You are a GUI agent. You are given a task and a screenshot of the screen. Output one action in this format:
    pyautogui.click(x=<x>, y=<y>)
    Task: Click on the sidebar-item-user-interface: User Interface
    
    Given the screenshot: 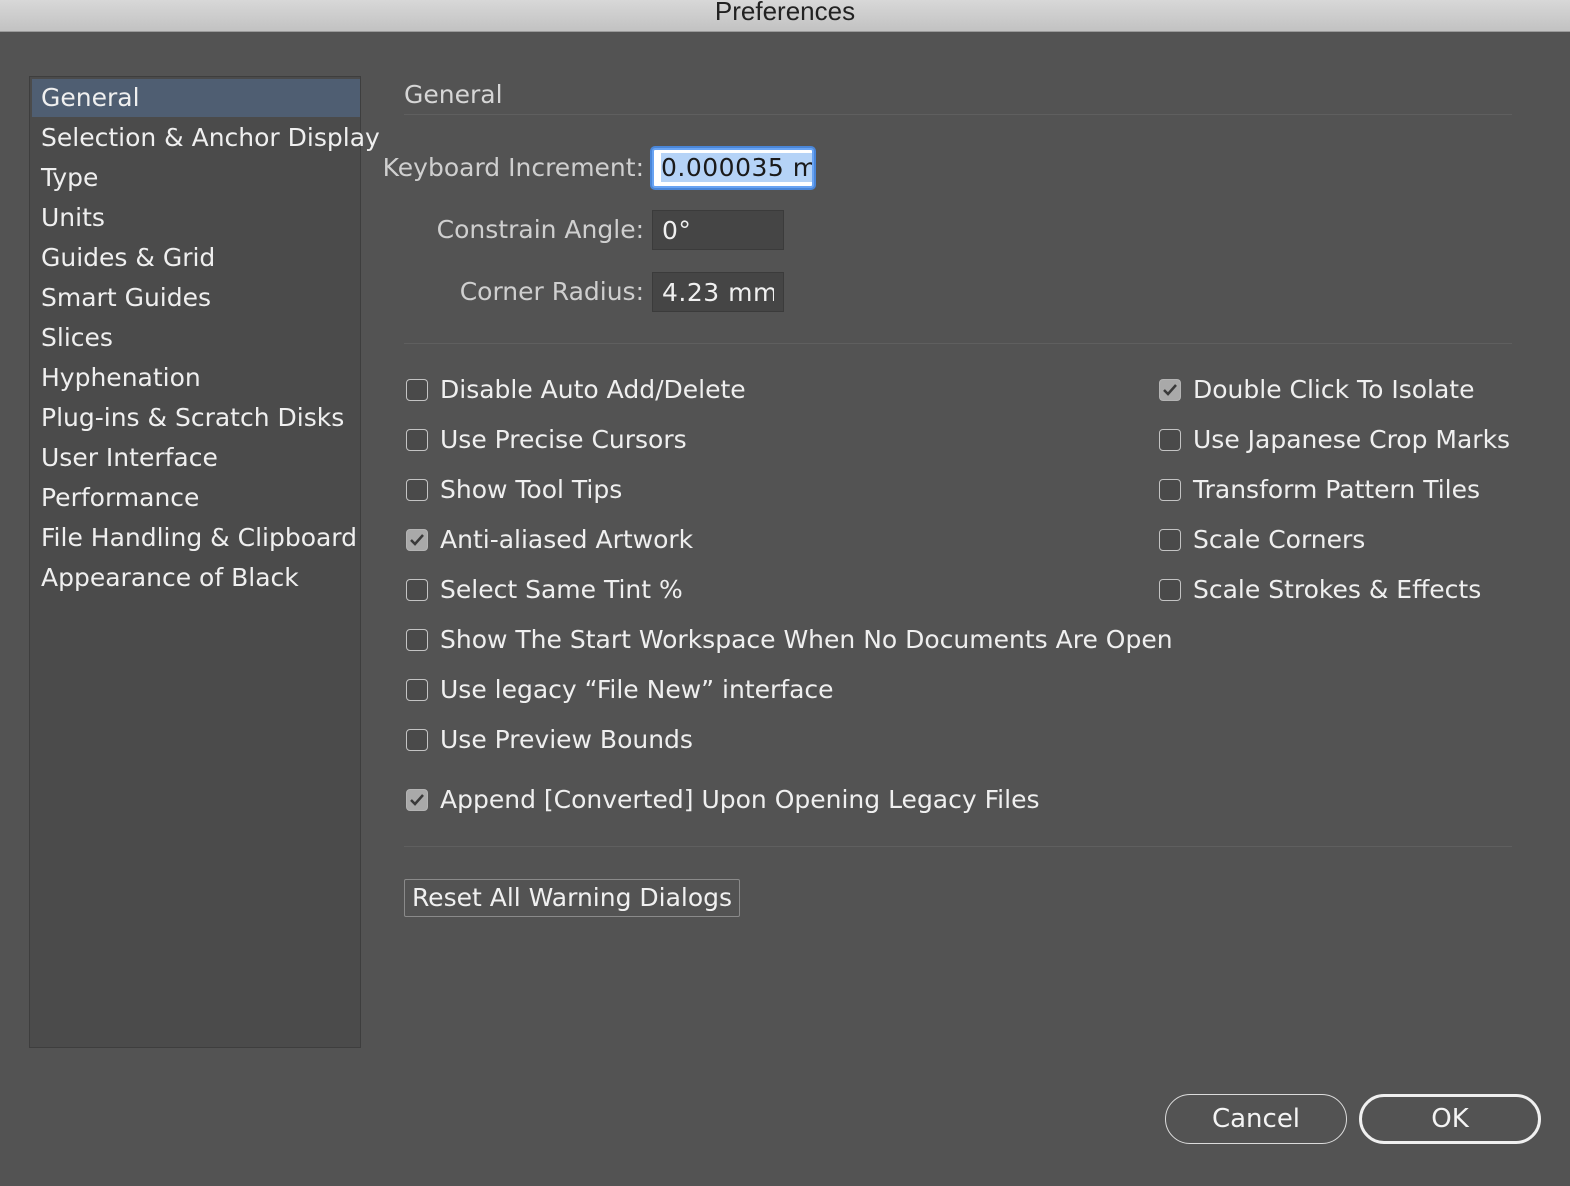 What is the action you would take?
    pyautogui.click(x=196, y=458)
    